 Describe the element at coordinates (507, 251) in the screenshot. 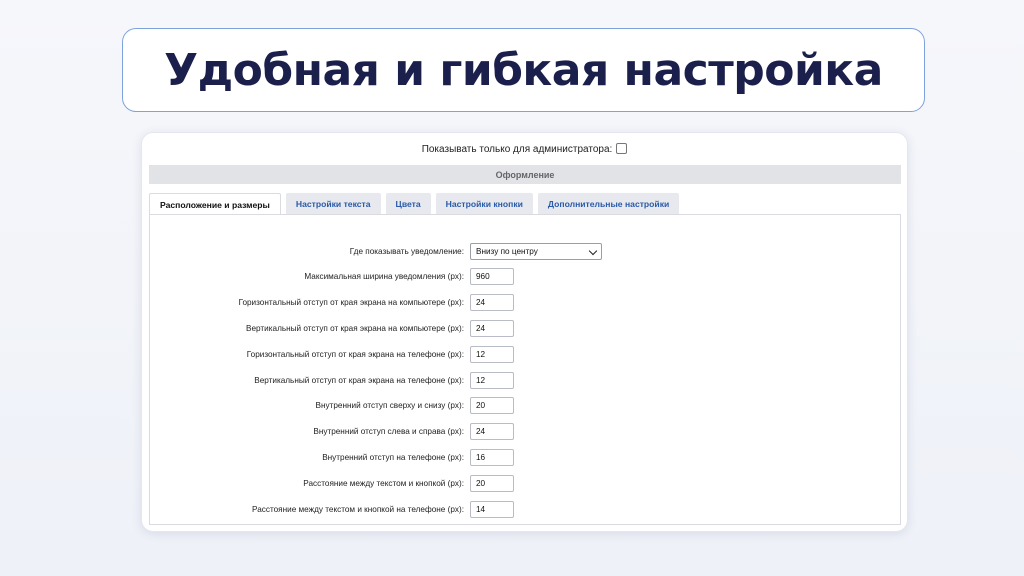

I see `position-select-value: Внизу по центру` at that location.